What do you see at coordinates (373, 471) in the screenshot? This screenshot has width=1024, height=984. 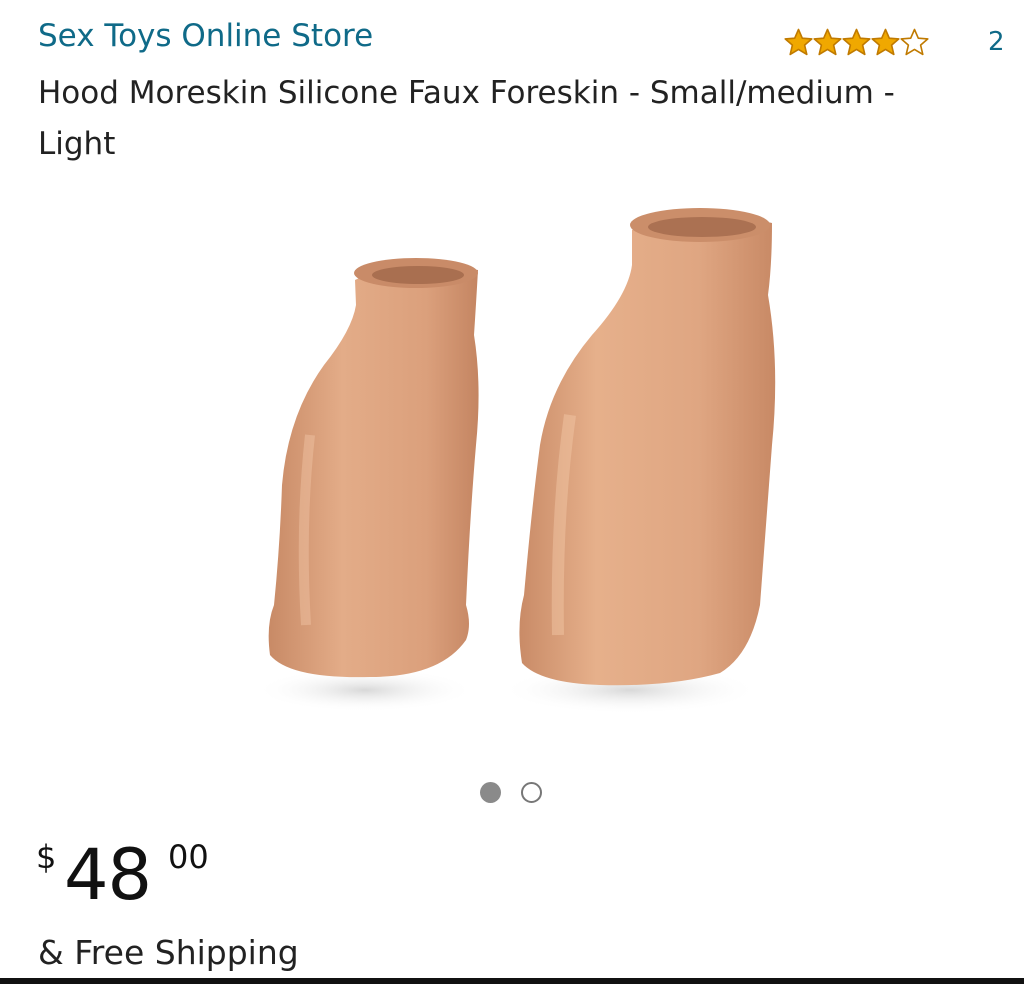 I see `left-sleeve` at bounding box center [373, 471].